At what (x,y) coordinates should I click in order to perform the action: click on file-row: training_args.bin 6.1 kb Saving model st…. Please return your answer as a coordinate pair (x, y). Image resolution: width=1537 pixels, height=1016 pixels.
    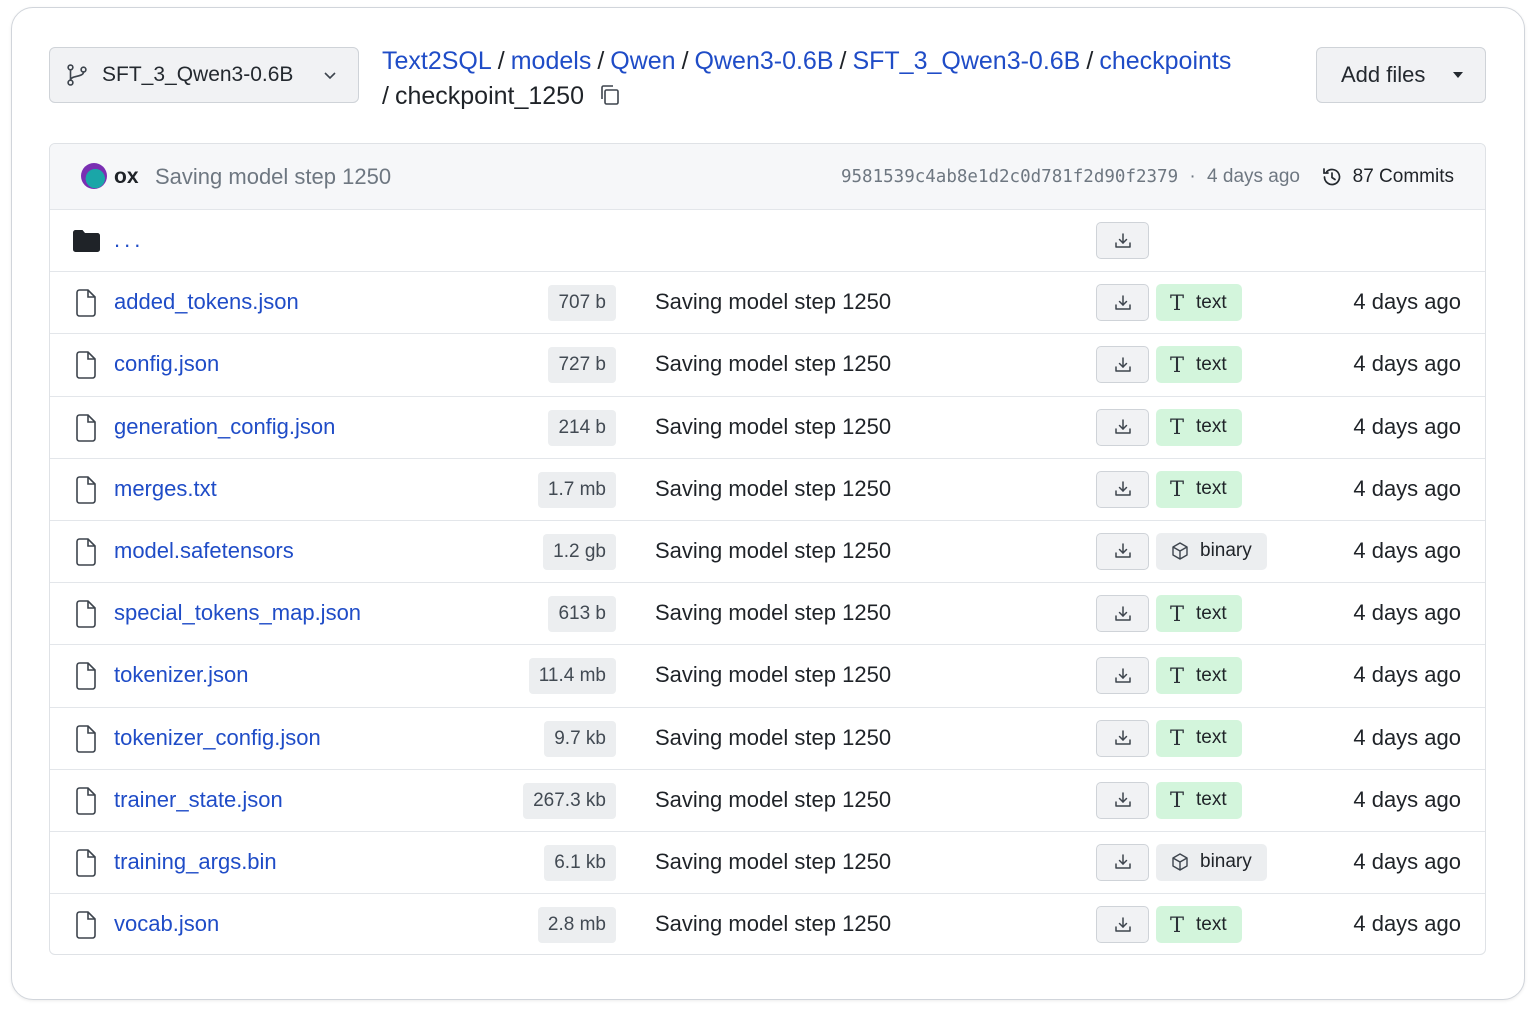
    Looking at the image, I should click on (767, 863).